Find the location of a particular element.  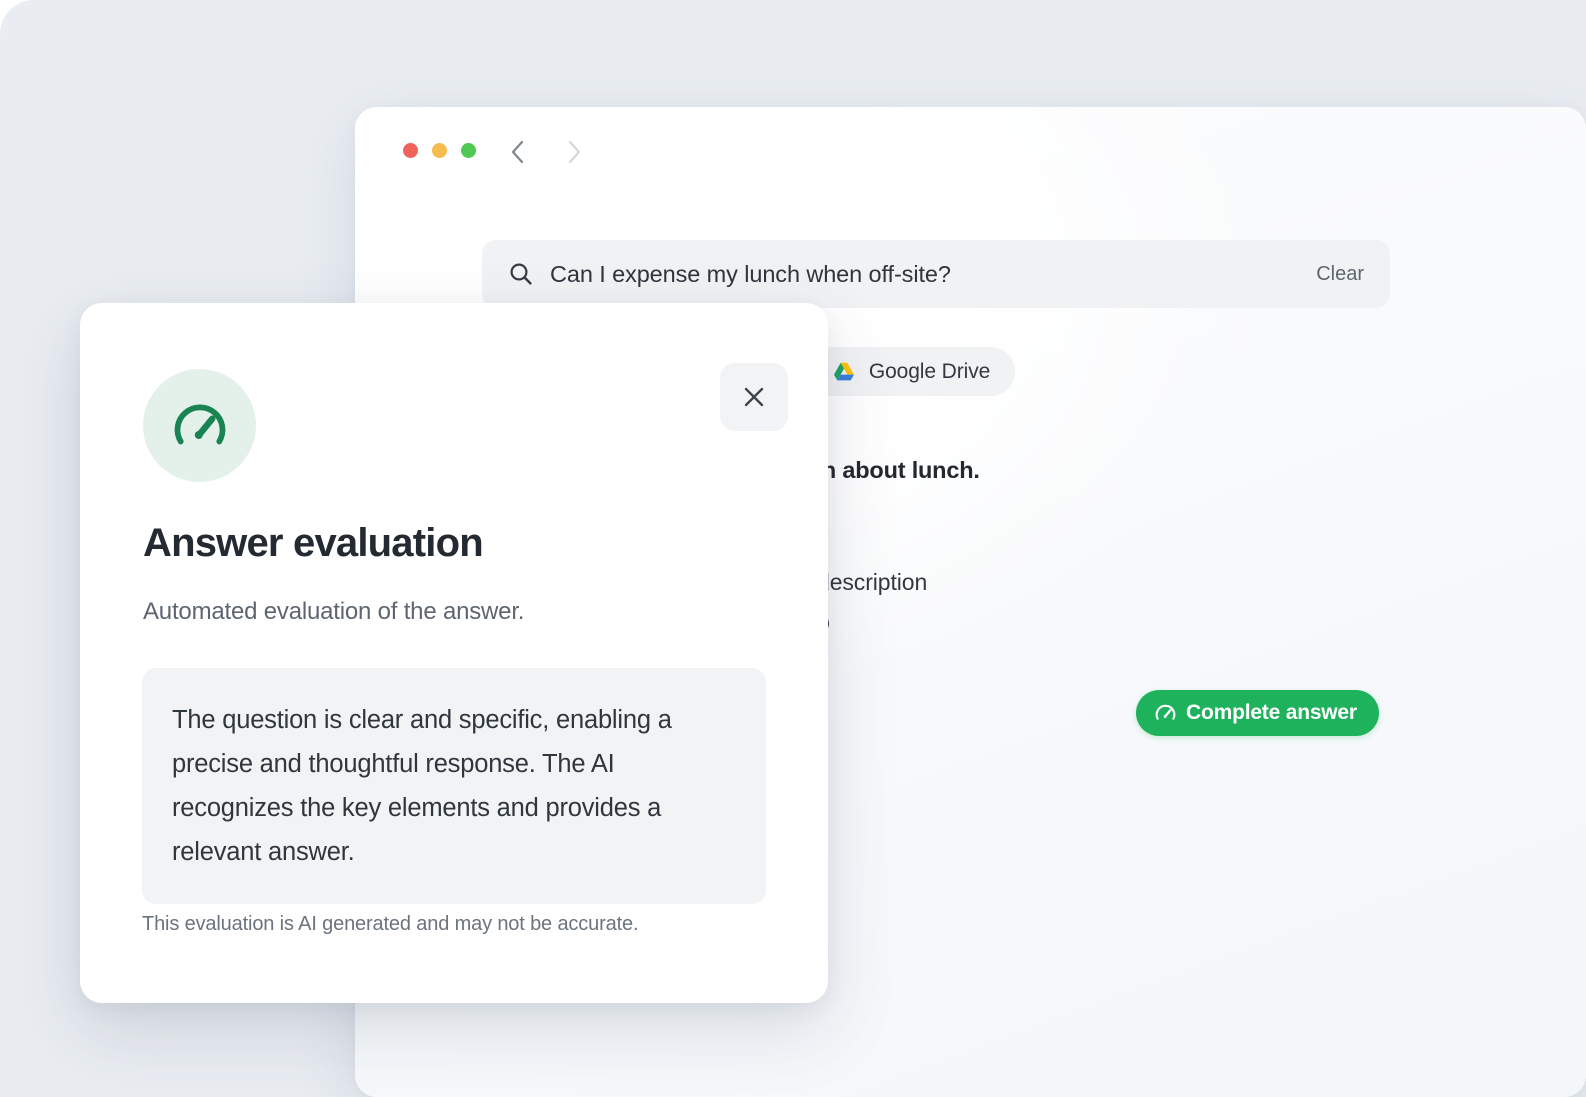

window-minimize-button is located at coordinates (439, 150).